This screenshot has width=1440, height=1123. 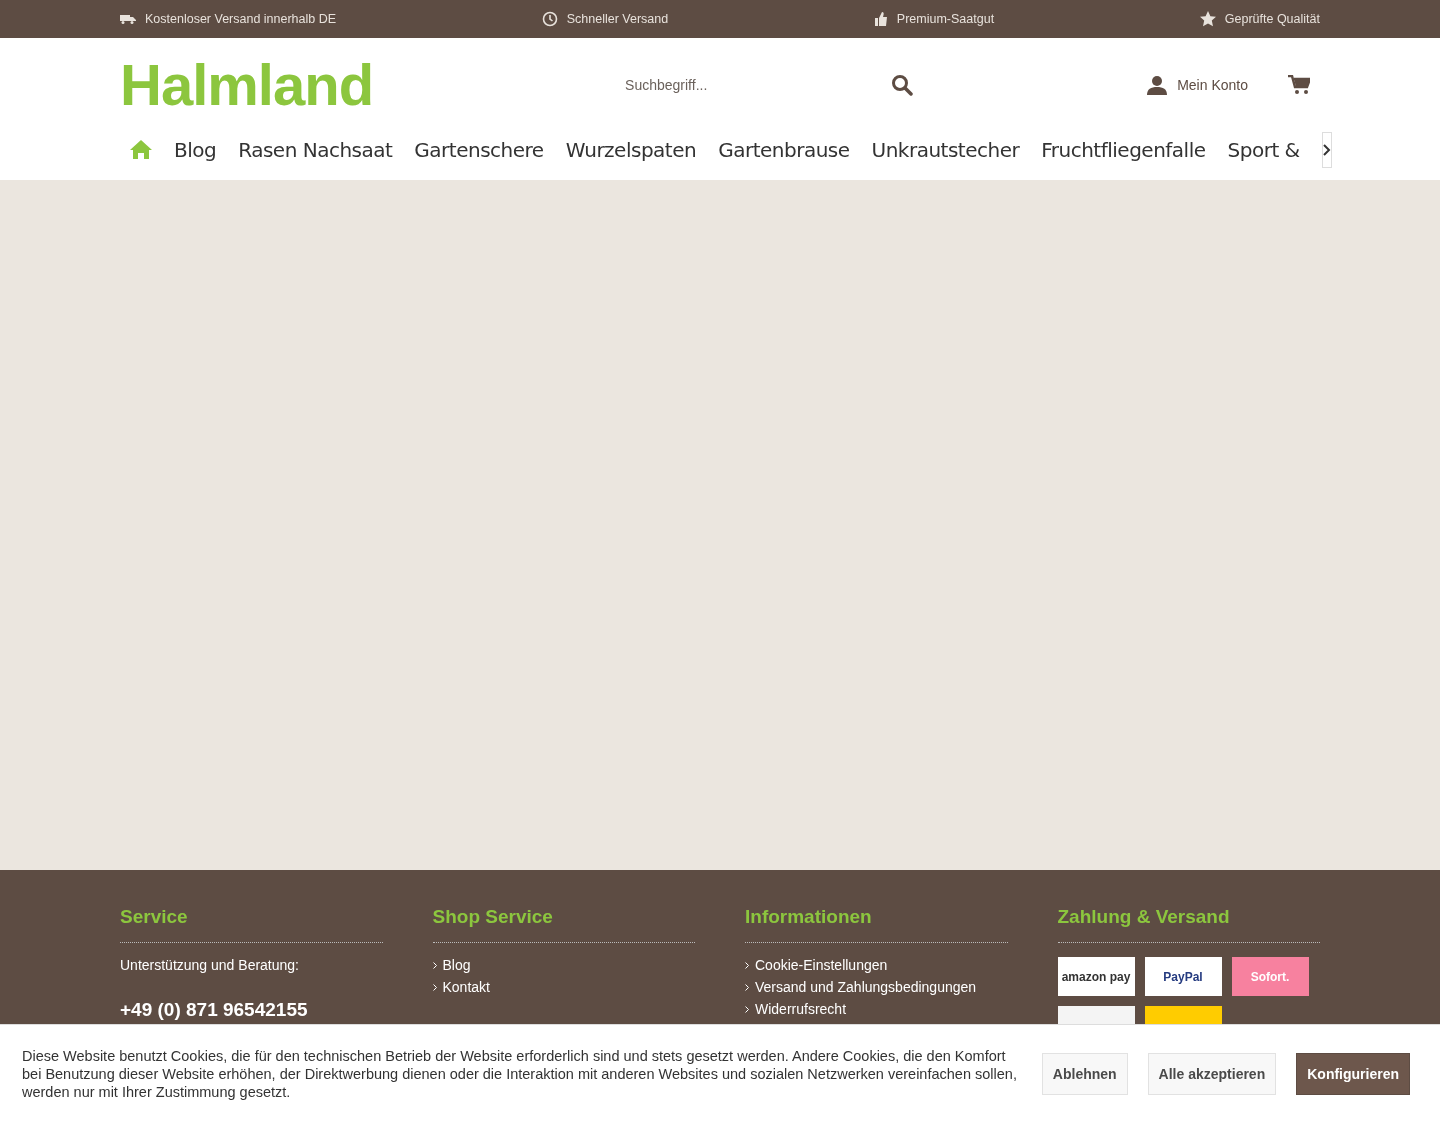 What do you see at coordinates (251, 924) in the screenshot?
I see `footer-heading: Service` at bounding box center [251, 924].